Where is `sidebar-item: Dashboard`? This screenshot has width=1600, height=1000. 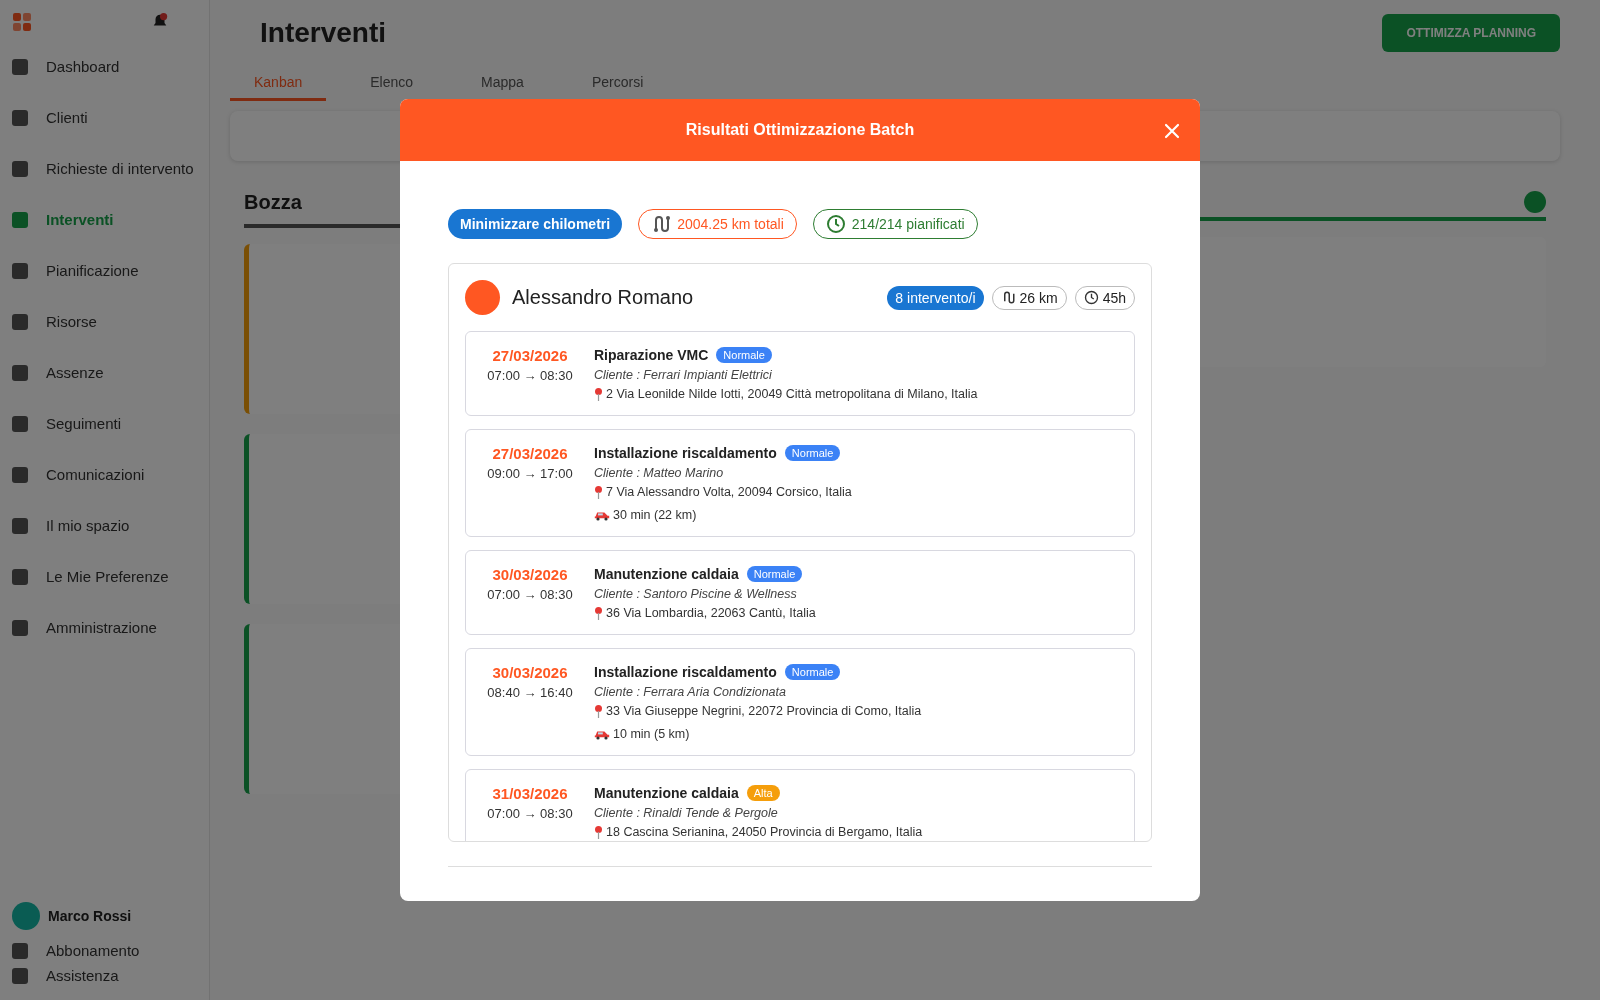 sidebar-item: Dashboard is located at coordinates (104, 66).